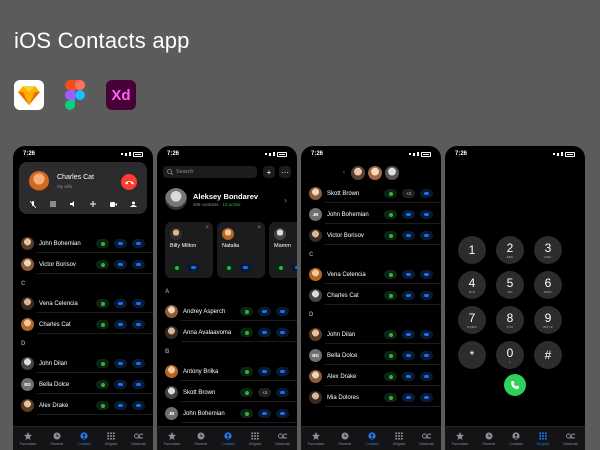 The height and width of the screenshot is (450, 600). Describe the element at coordinates (200, 438) in the screenshot. I see `tab-recents: Recents` at that location.